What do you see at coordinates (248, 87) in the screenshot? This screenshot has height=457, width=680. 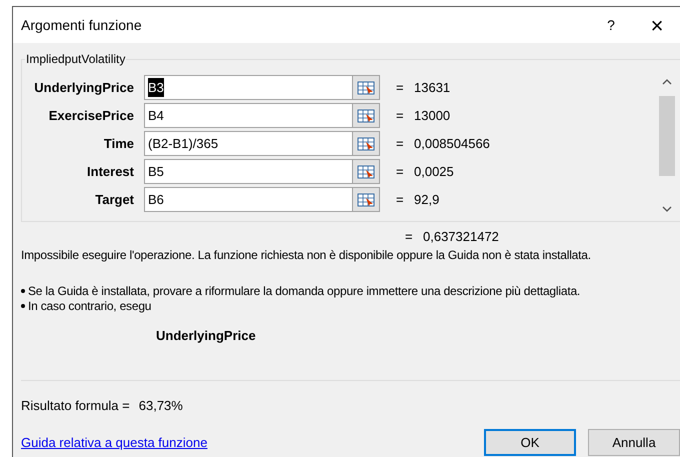 I see `argument-field: B3` at bounding box center [248, 87].